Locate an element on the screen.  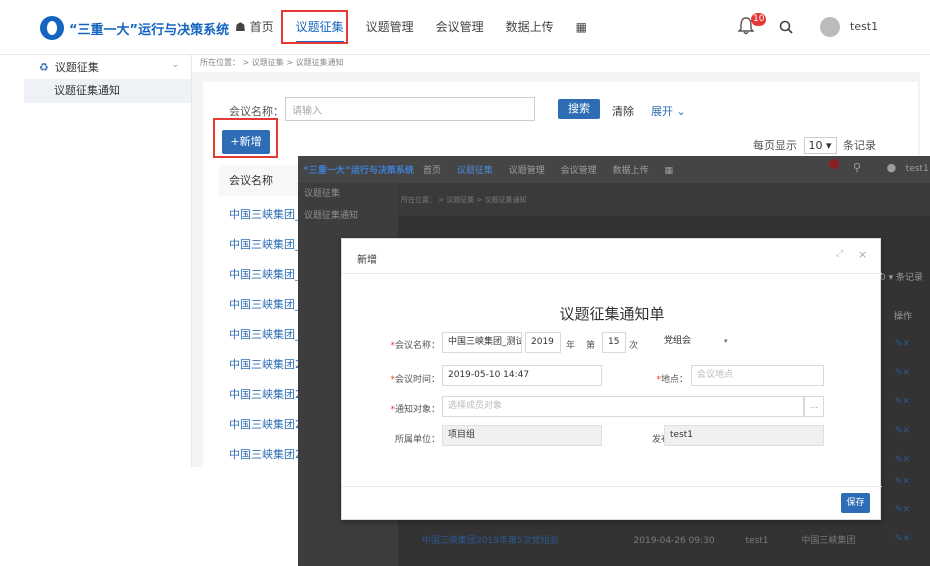
notify-target-field-label: *通知对象： is located at coordinates (411, 408).